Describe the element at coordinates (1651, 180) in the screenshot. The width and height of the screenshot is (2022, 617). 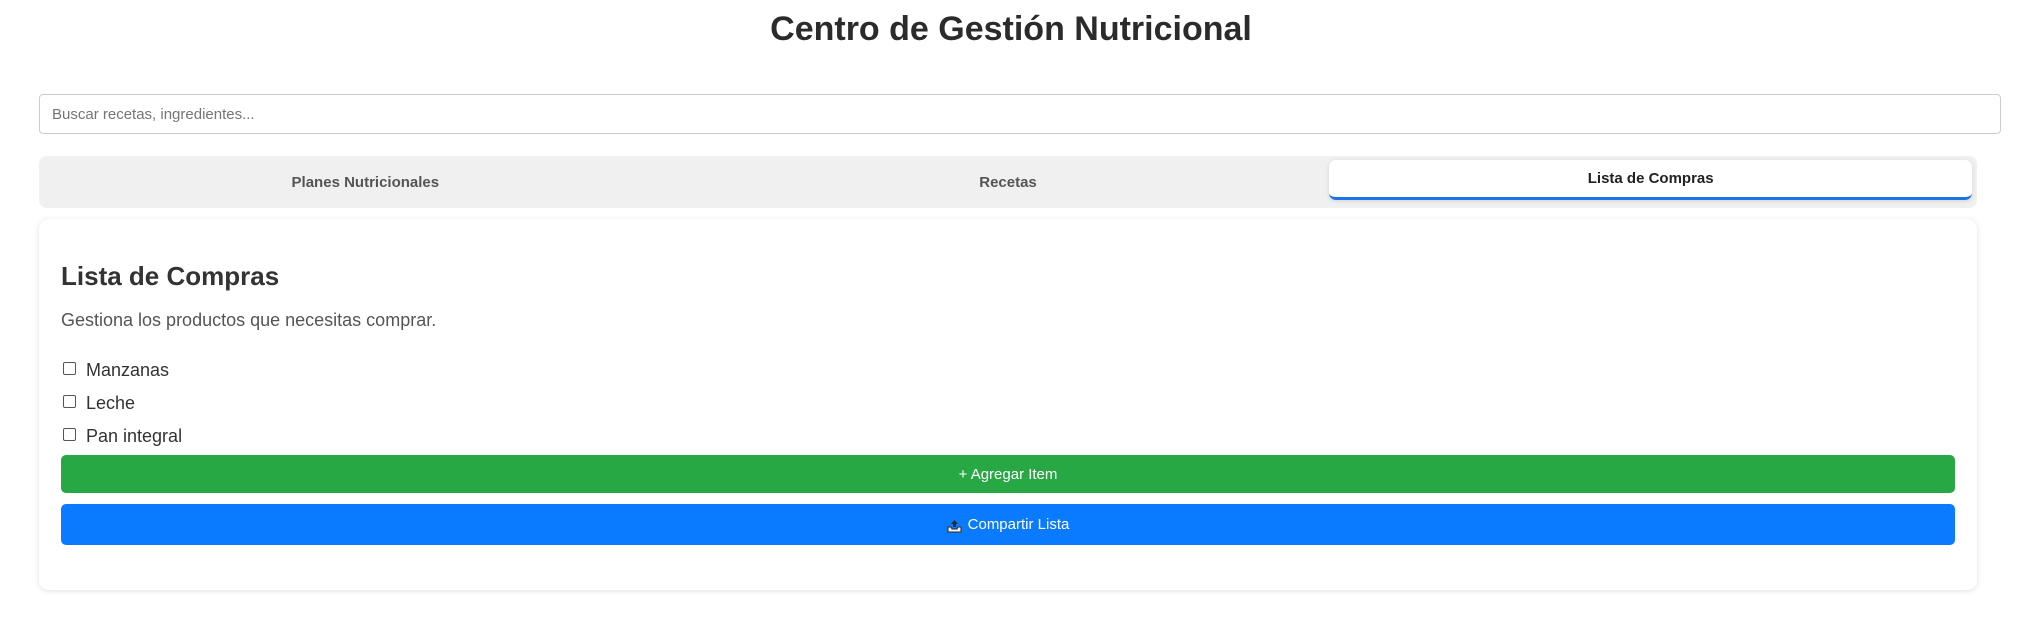
I see `tab-lista-de-compras: Lista de Compras` at that location.